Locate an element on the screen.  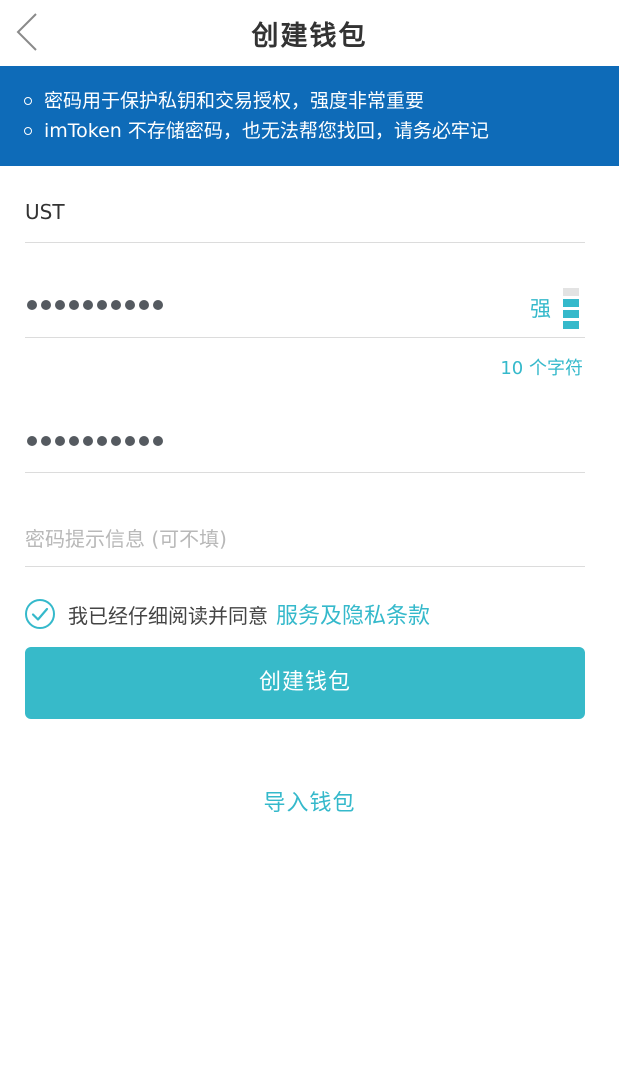
password-strength-meter is located at coordinates (571, 307).